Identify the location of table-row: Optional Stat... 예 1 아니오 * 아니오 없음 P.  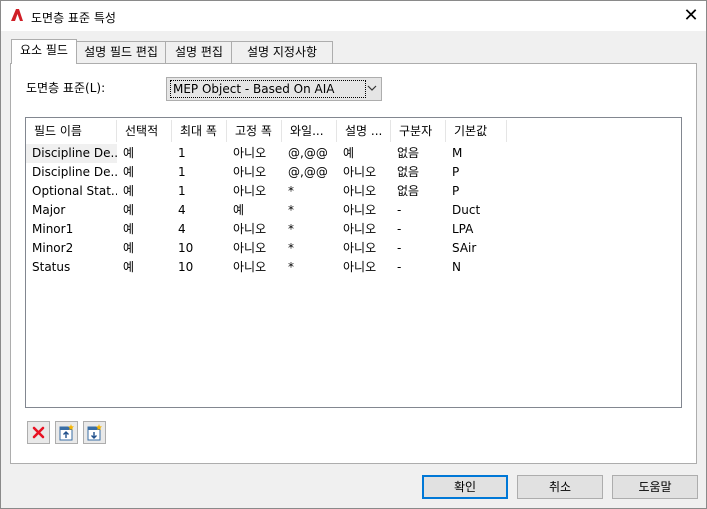
(353, 191).